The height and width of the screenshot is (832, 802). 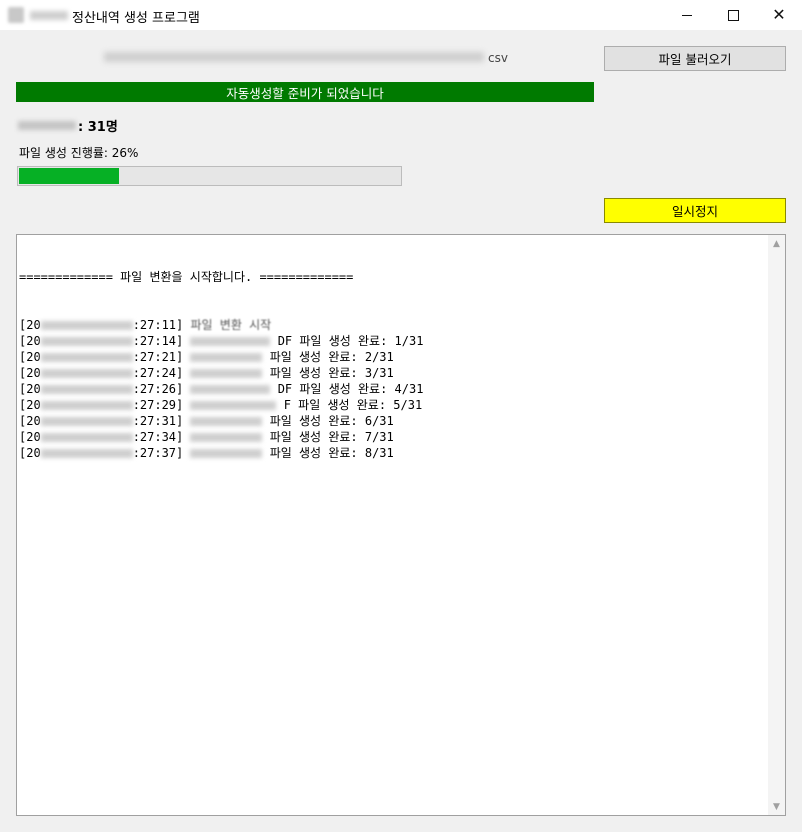 I want to click on count-label-redacted, so click(x=47, y=125).